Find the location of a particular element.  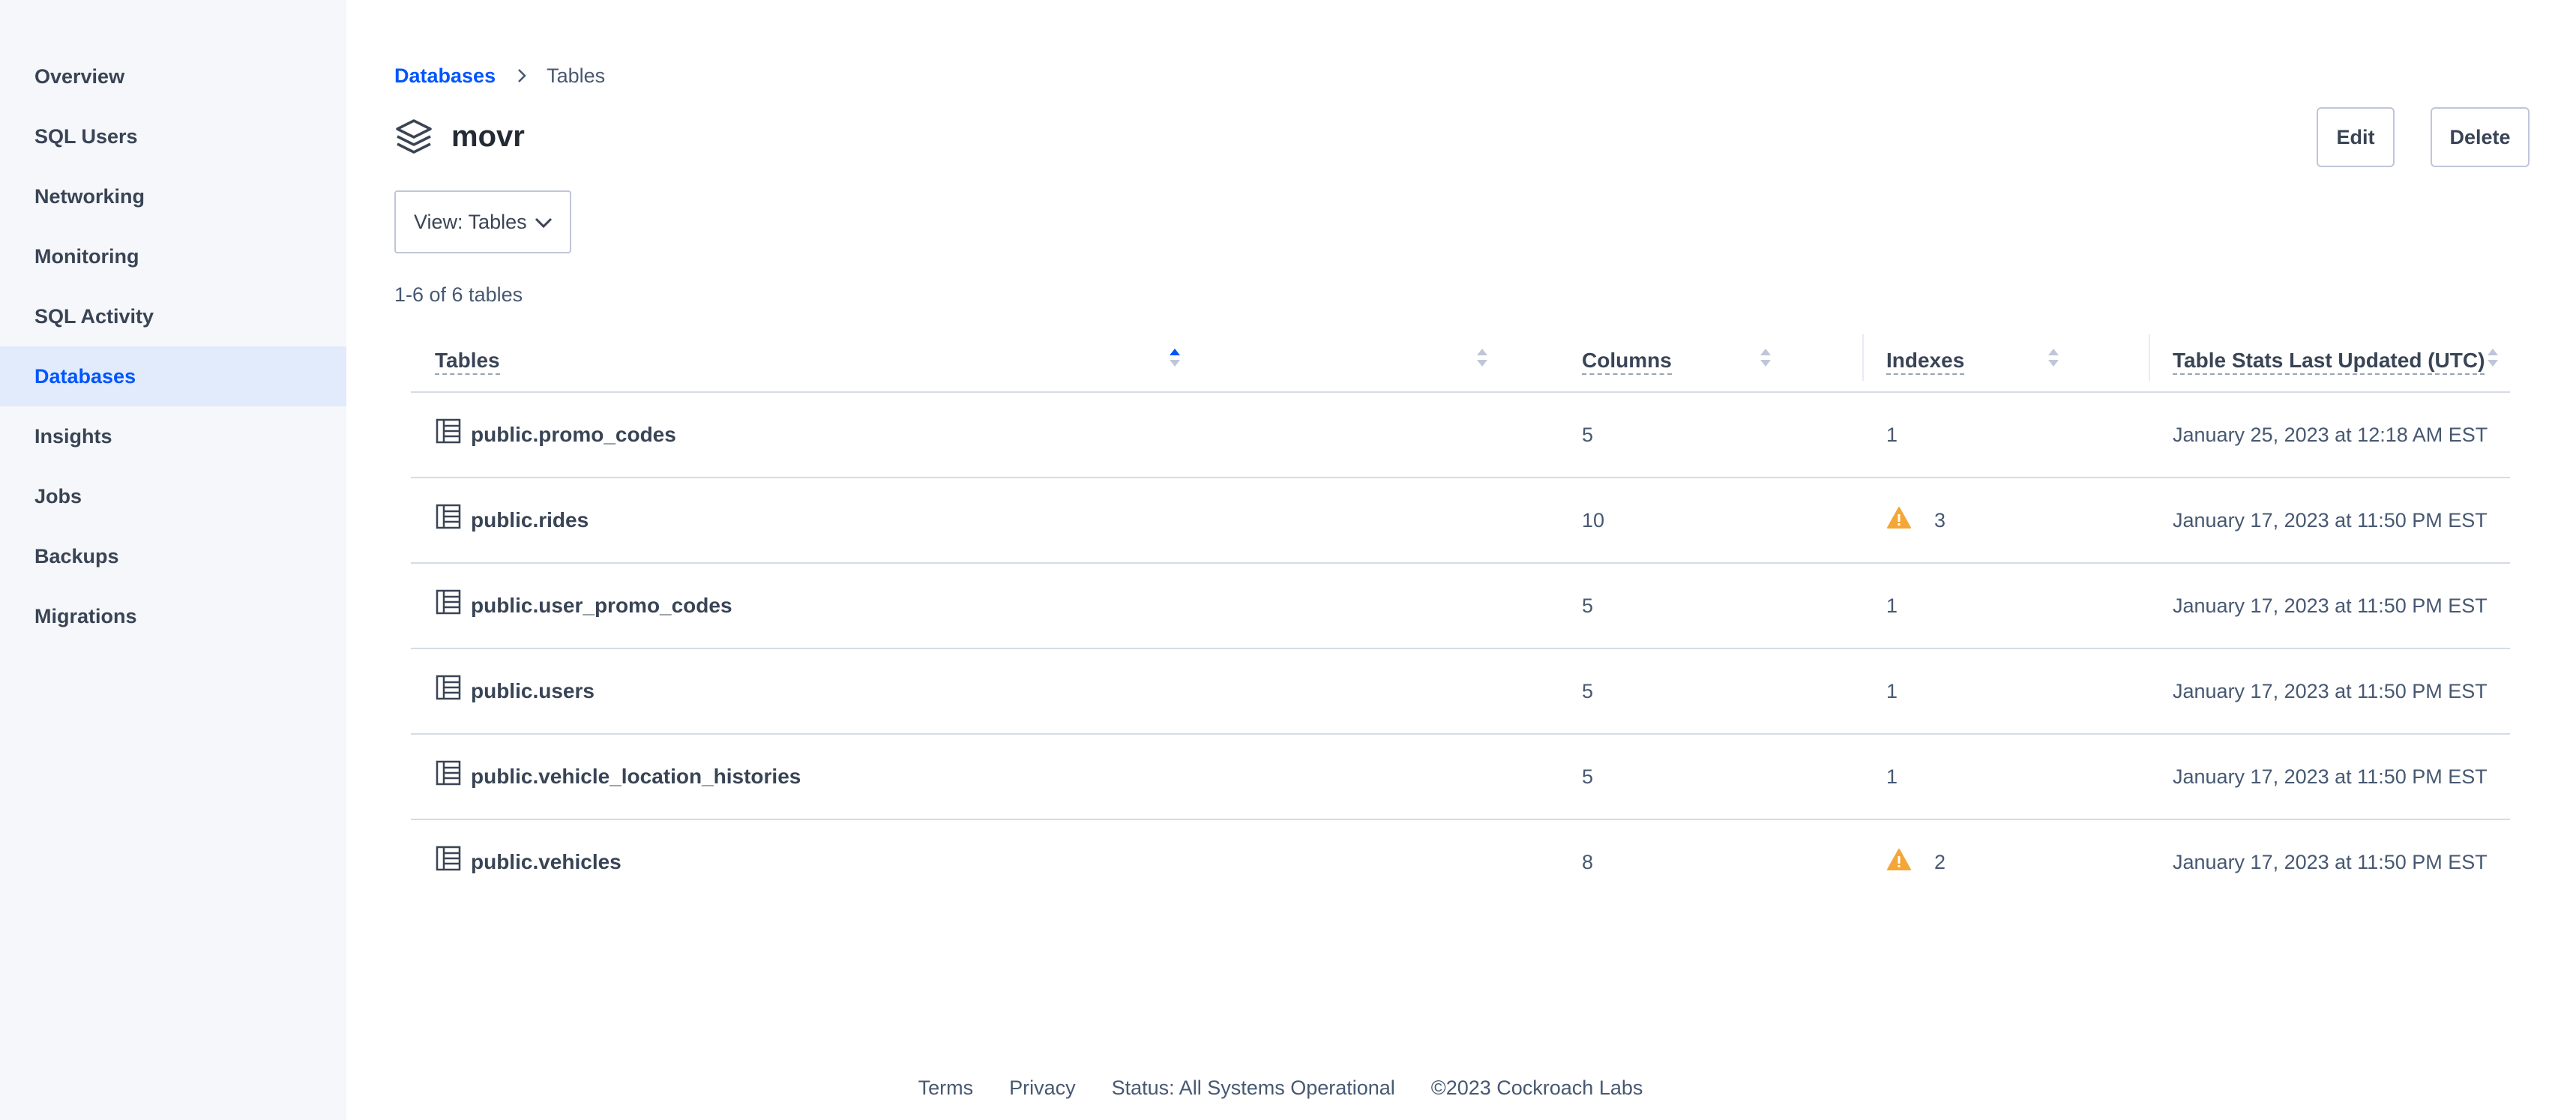

column-header-indexes: Indexes is located at coordinates (1925, 361).